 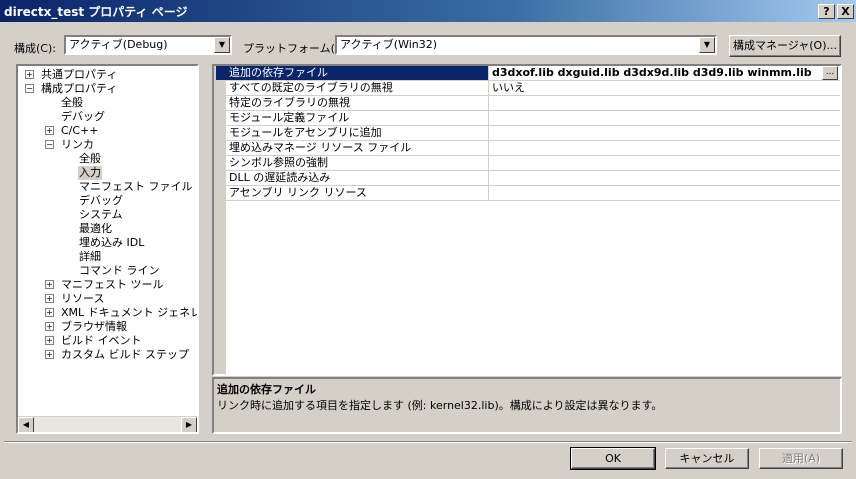 I want to click on tree-item-label: リソース, so click(x=83, y=298).